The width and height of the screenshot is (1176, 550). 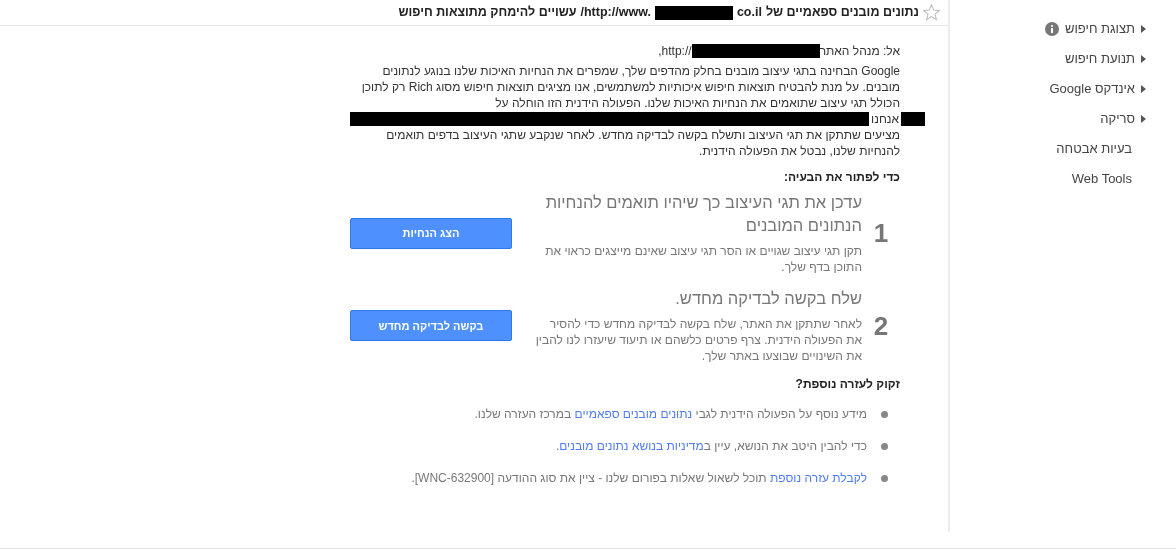 I want to click on help-text: כדי להבין היטב את הנושא, עיין ב, so click(x=785, y=446).